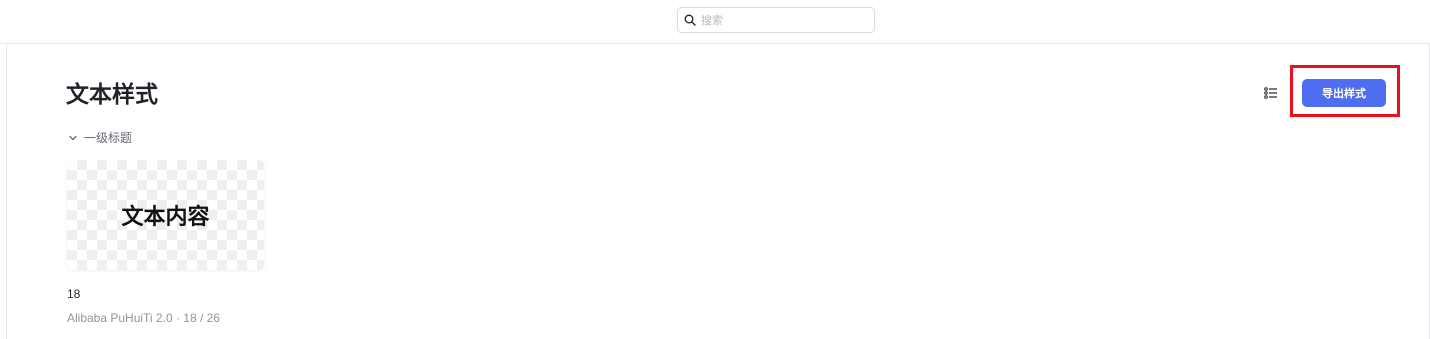  What do you see at coordinates (690, 20) in the screenshot?
I see `search-icon` at bounding box center [690, 20].